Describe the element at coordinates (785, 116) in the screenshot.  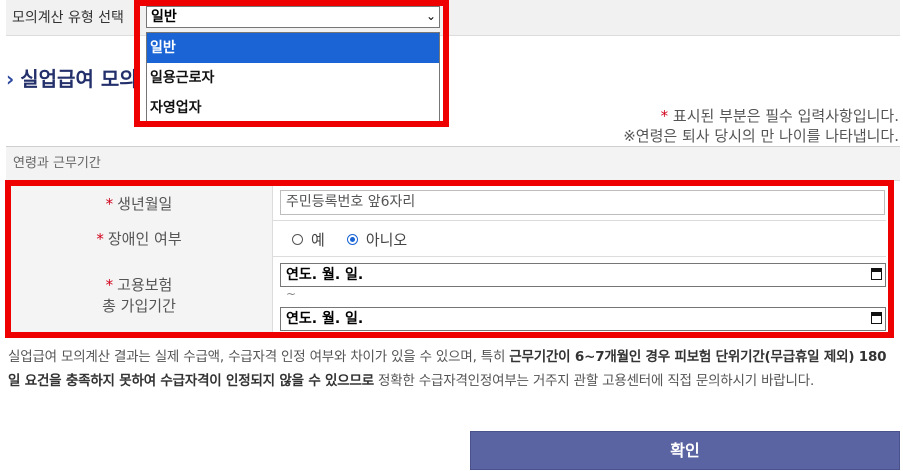
I see `required-note-text: 표시된 부분은 필수 입력사항입니다.` at that location.